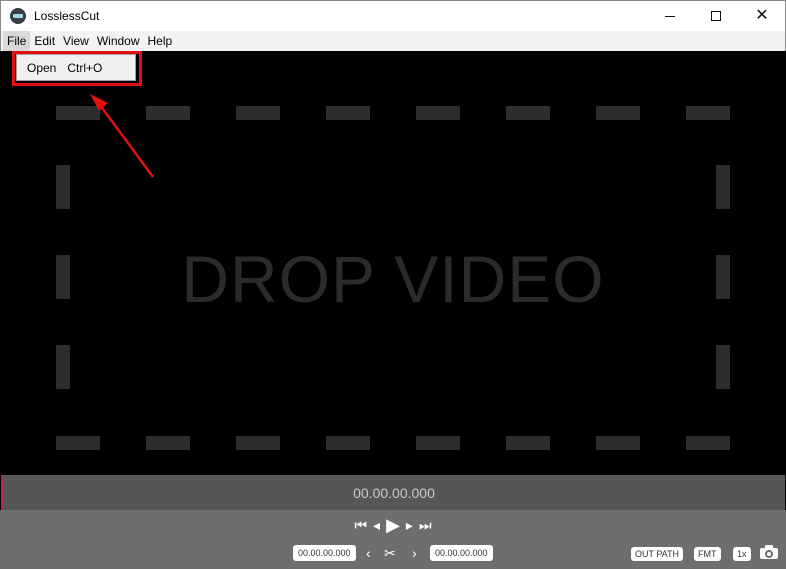  I want to click on menu-help: Help, so click(160, 41).